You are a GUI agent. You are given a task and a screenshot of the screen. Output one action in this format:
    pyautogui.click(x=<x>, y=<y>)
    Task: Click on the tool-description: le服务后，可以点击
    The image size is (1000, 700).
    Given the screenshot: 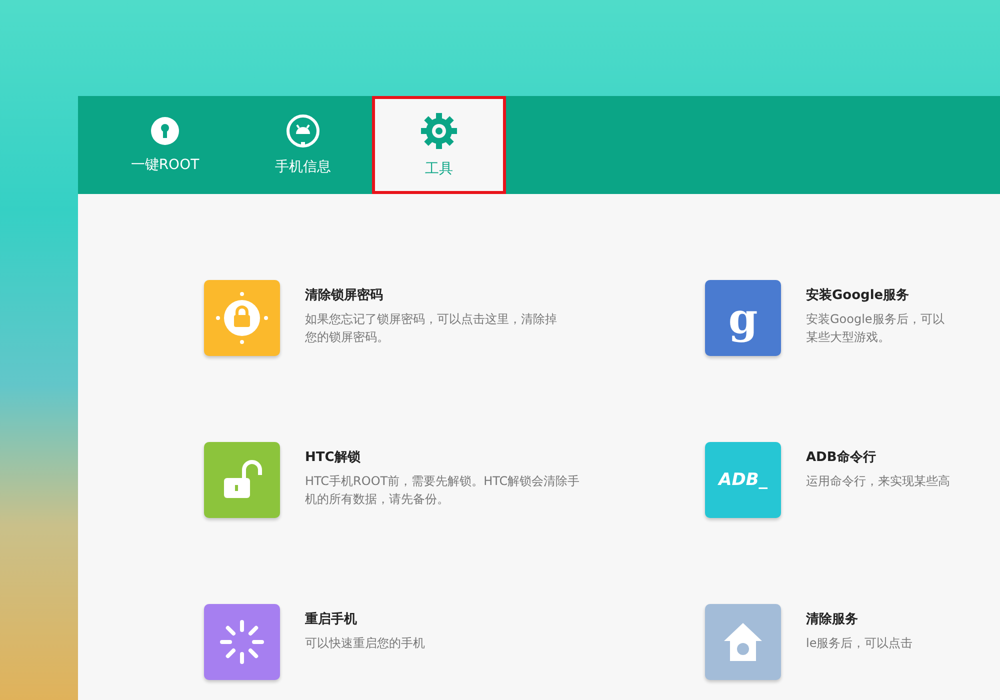 What is the action you would take?
    pyautogui.click(x=859, y=643)
    